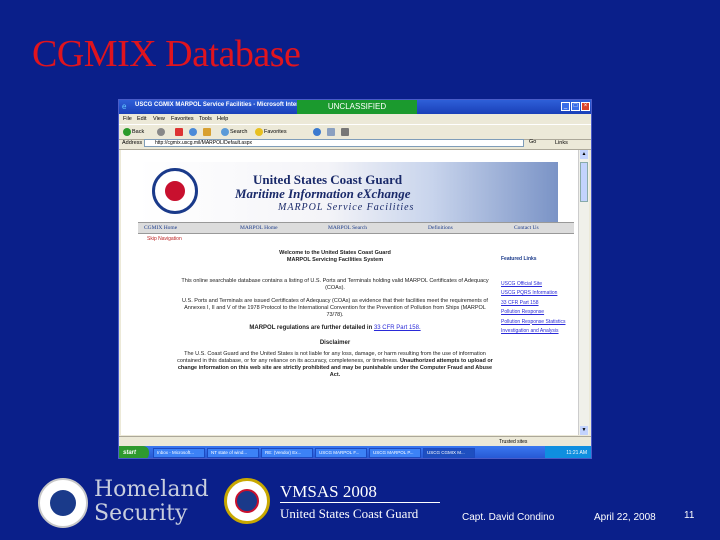  I want to click on dhs-seal-icon, so click(63, 503).